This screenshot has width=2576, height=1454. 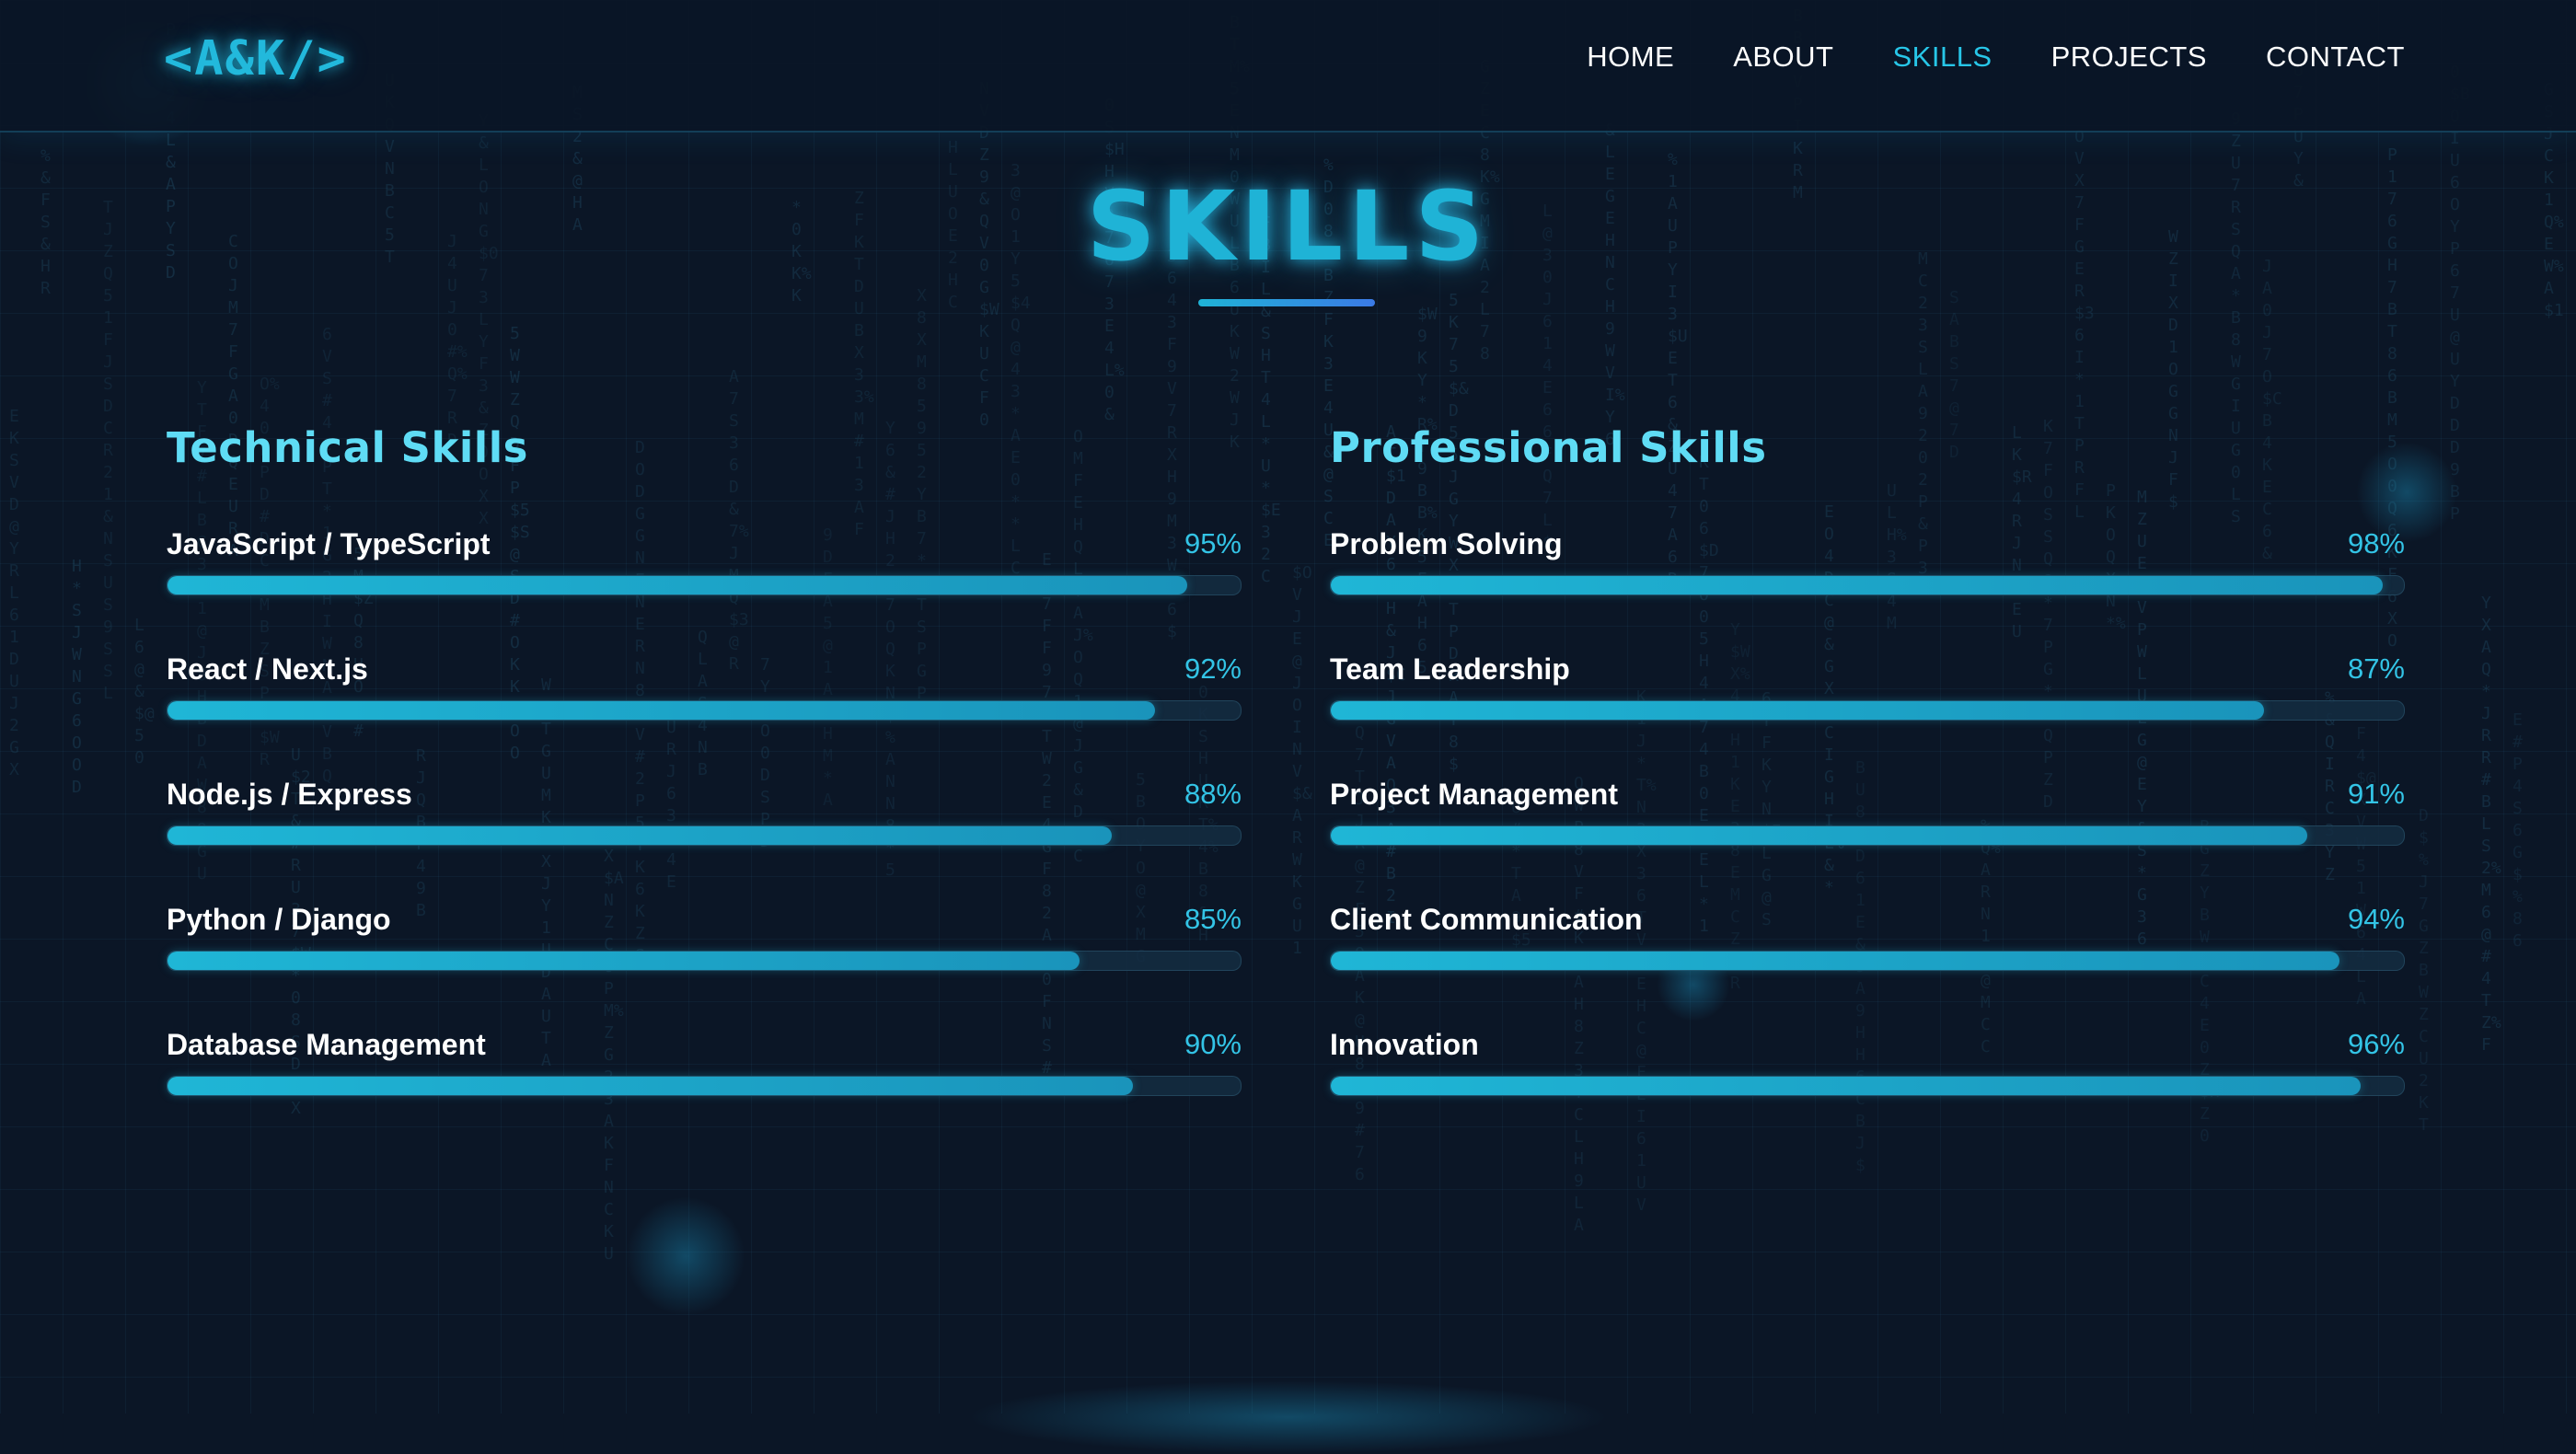 I want to click on skill-item: Node.js / Express 88%, so click(x=704, y=840).